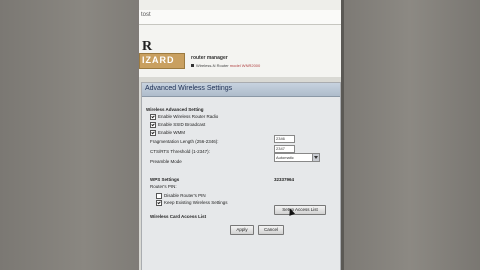  Describe the element at coordinates (146, 15) in the screenshot. I see `address-text: tost` at that location.